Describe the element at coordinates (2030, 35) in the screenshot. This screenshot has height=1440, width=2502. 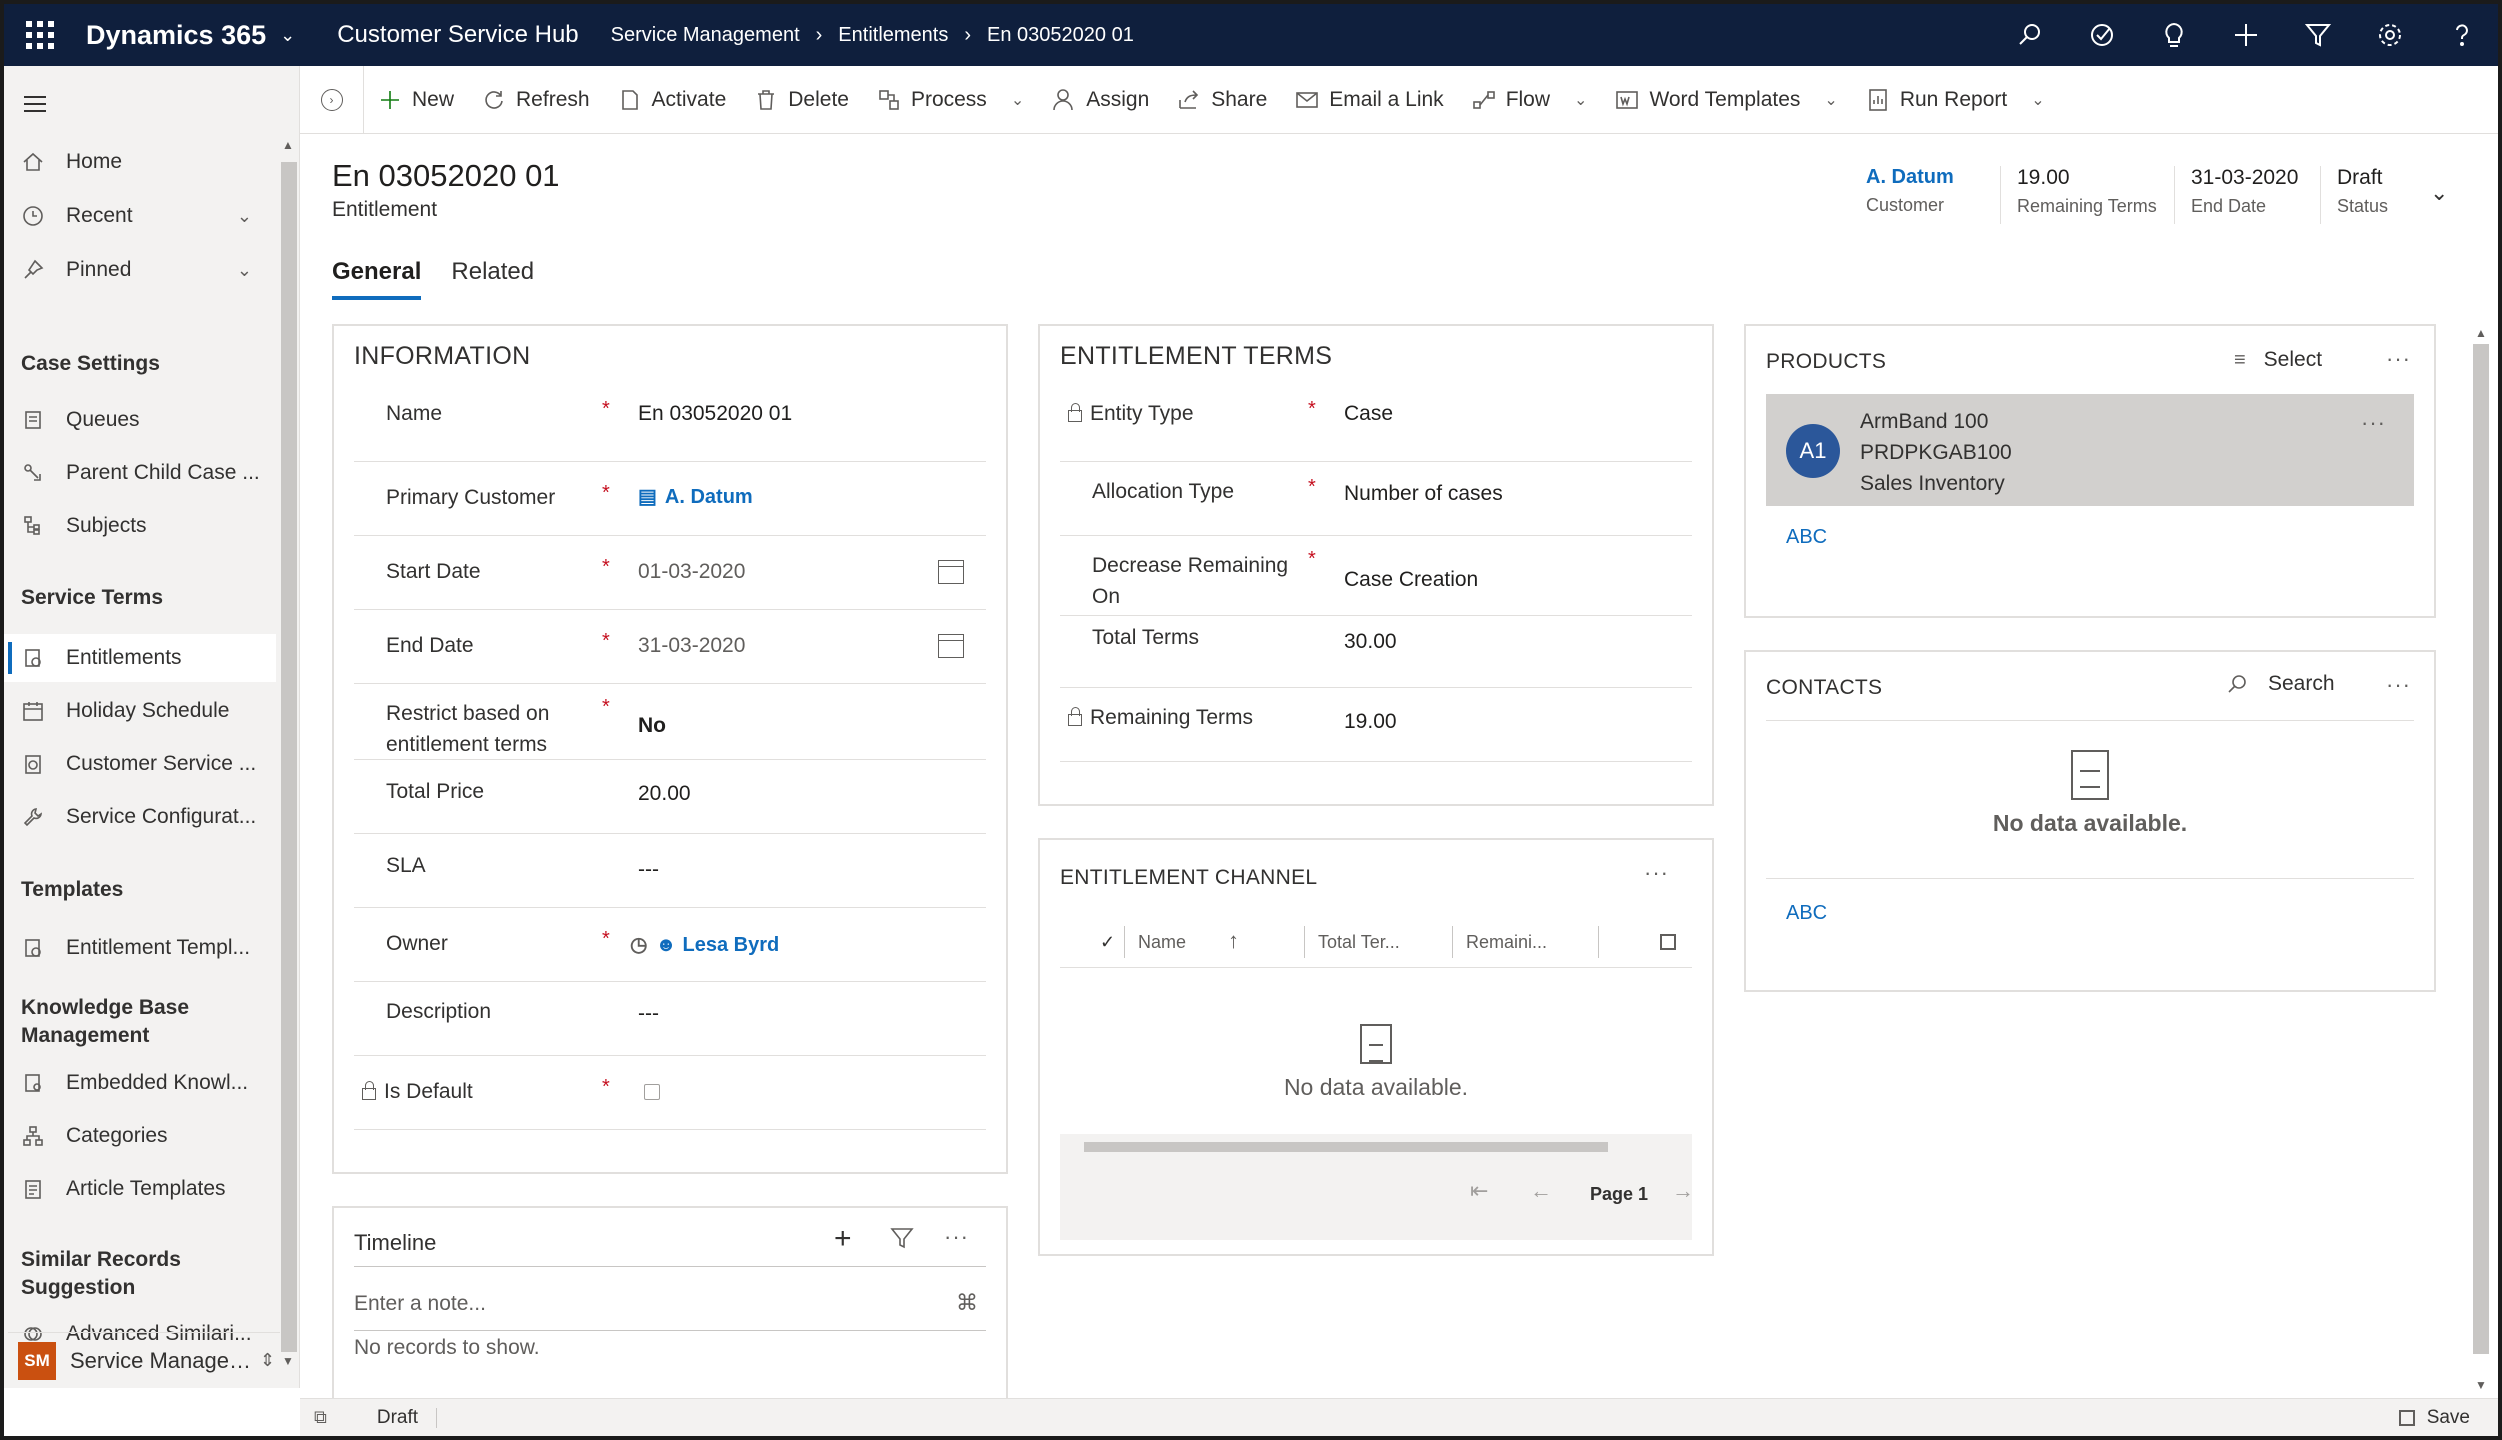
I see `search-icon` at that location.